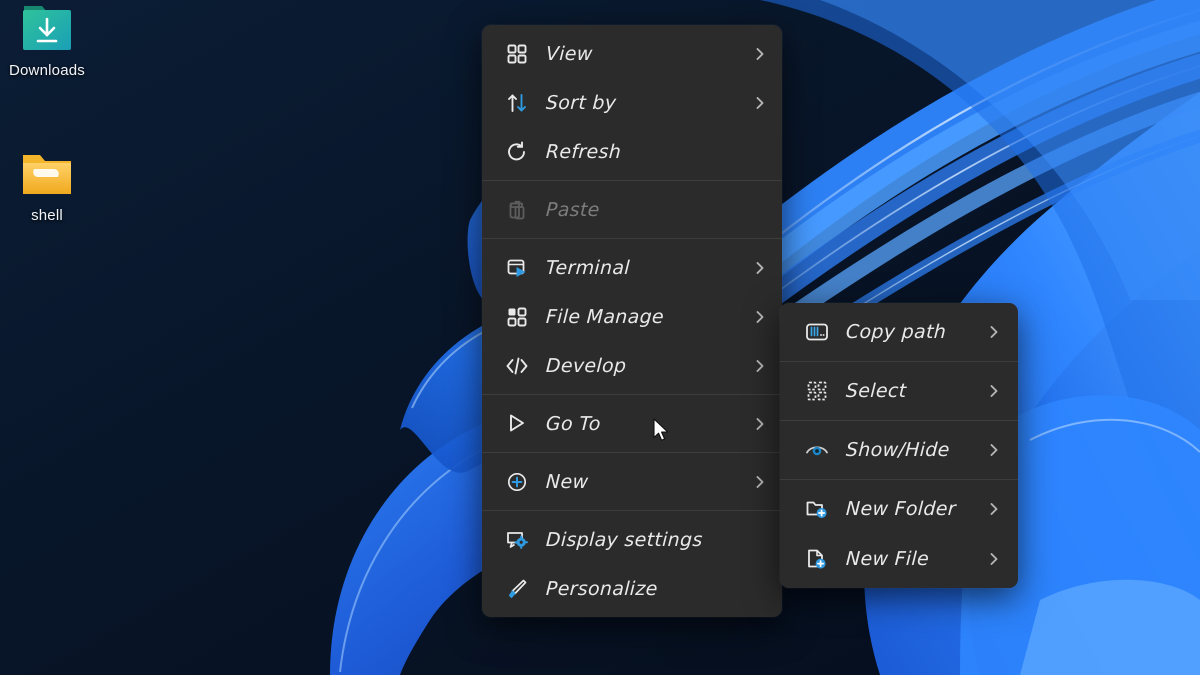 This screenshot has height=675, width=1200. I want to click on menu-item-go-to: Go To, so click(632, 423).